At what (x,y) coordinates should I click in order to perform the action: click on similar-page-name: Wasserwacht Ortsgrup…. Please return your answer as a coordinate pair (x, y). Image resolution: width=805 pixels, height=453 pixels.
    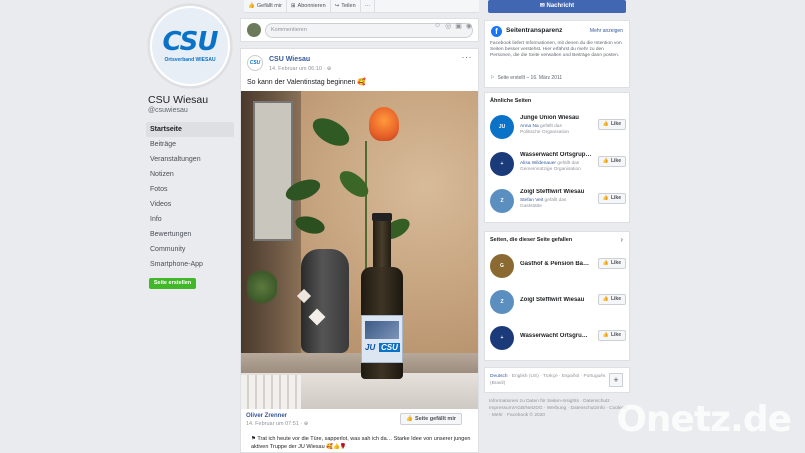
    Looking at the image, I should click on (557, 155).